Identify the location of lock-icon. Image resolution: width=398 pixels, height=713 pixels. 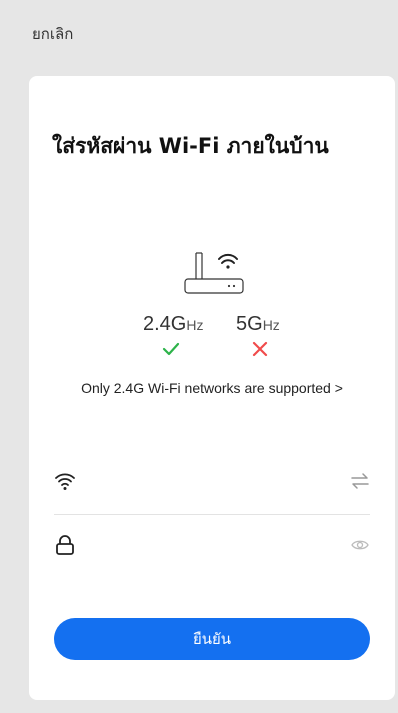
(65, 545).